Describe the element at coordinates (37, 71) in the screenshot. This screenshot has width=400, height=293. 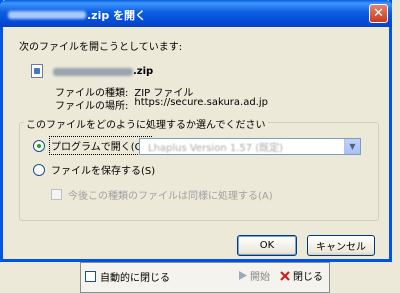
I see `file-icon` at that location.